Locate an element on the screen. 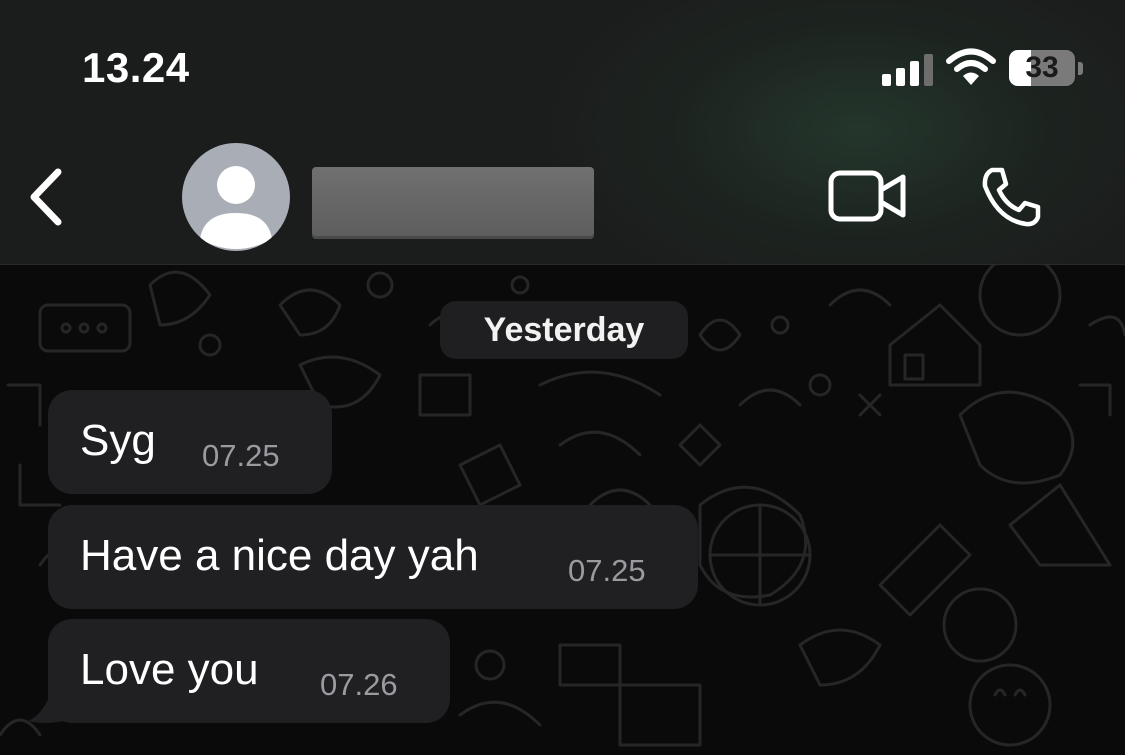  wifi-icon is located at coordinates (971, 66).